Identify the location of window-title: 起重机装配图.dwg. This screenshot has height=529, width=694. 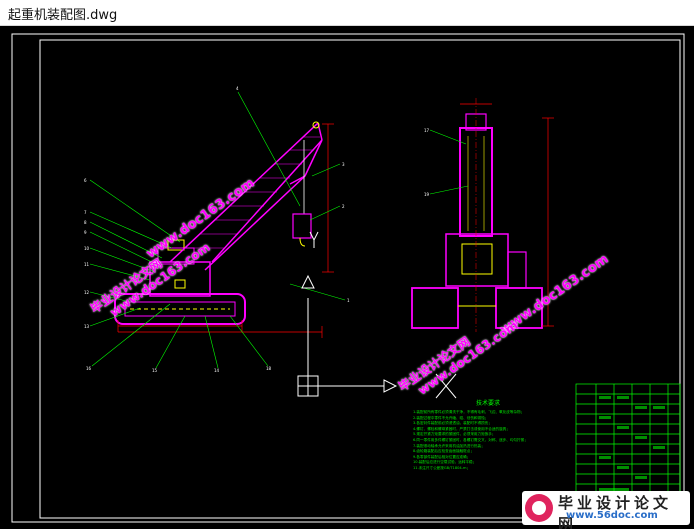
(63, 15).